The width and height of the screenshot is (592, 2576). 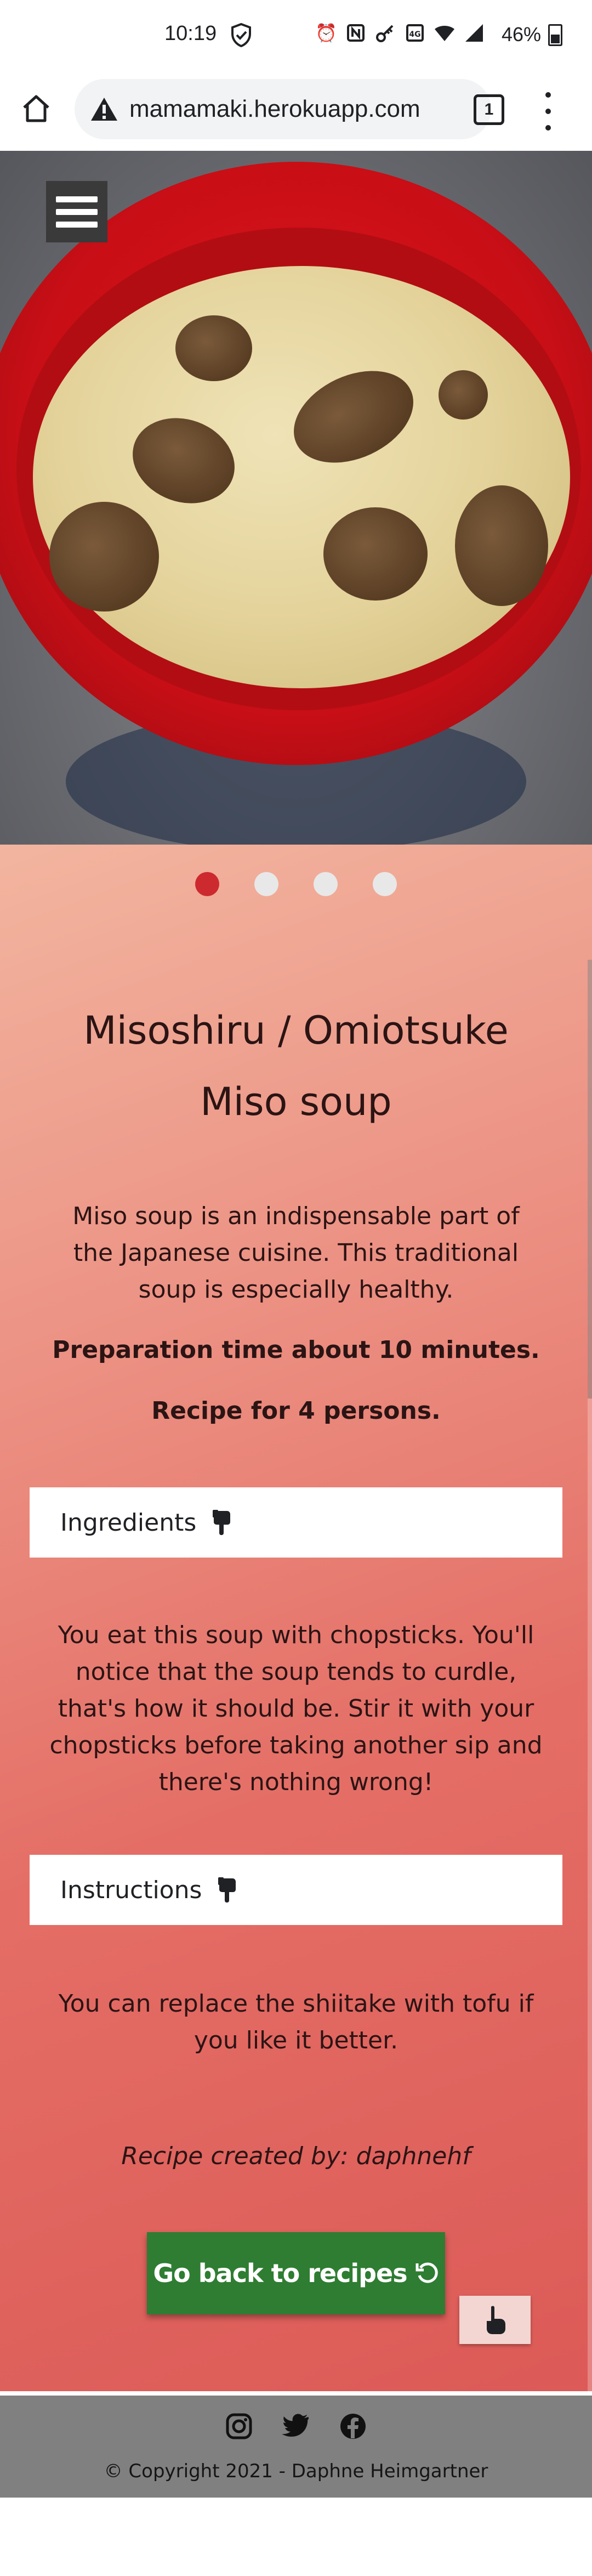 What do you see at coordinates (353, 2426) in the screenshot?
I see `facebook-icon` at bounding box center [353, 2426].